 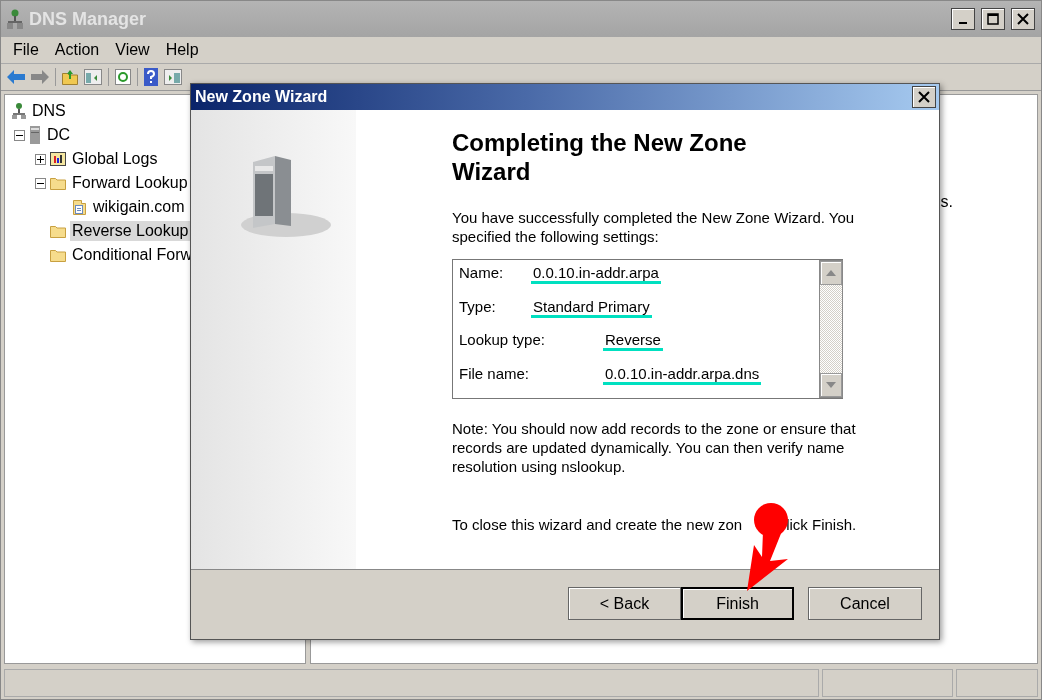 I want to click on setting-label: Name:, so click(x=482, y=272).